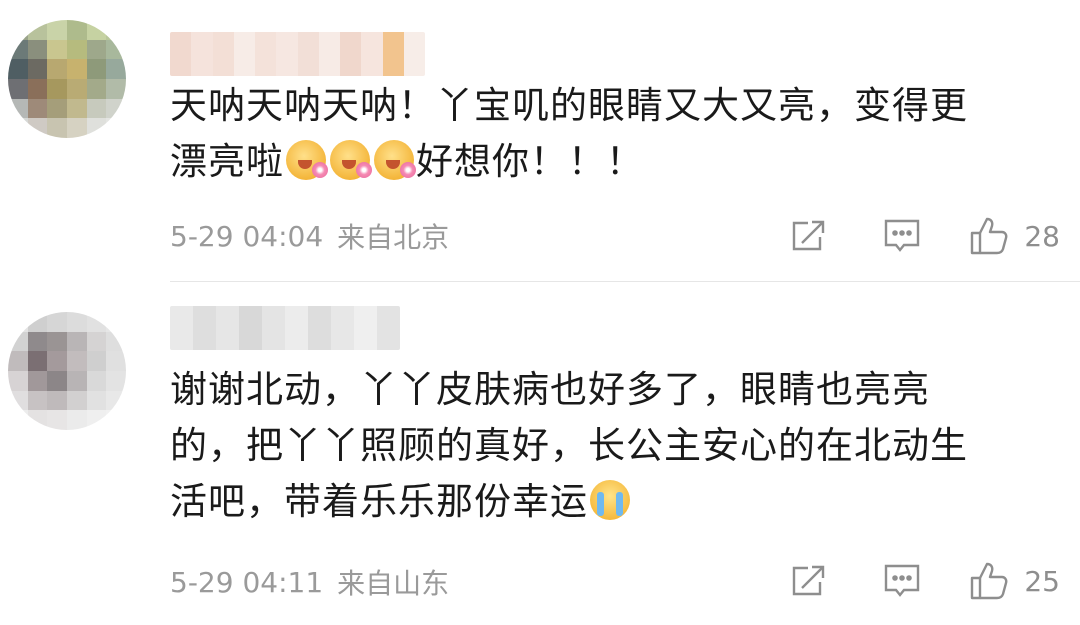 The image size is (1080, 625). I want to click on comment-location: 来自山东, so click(393, 583).